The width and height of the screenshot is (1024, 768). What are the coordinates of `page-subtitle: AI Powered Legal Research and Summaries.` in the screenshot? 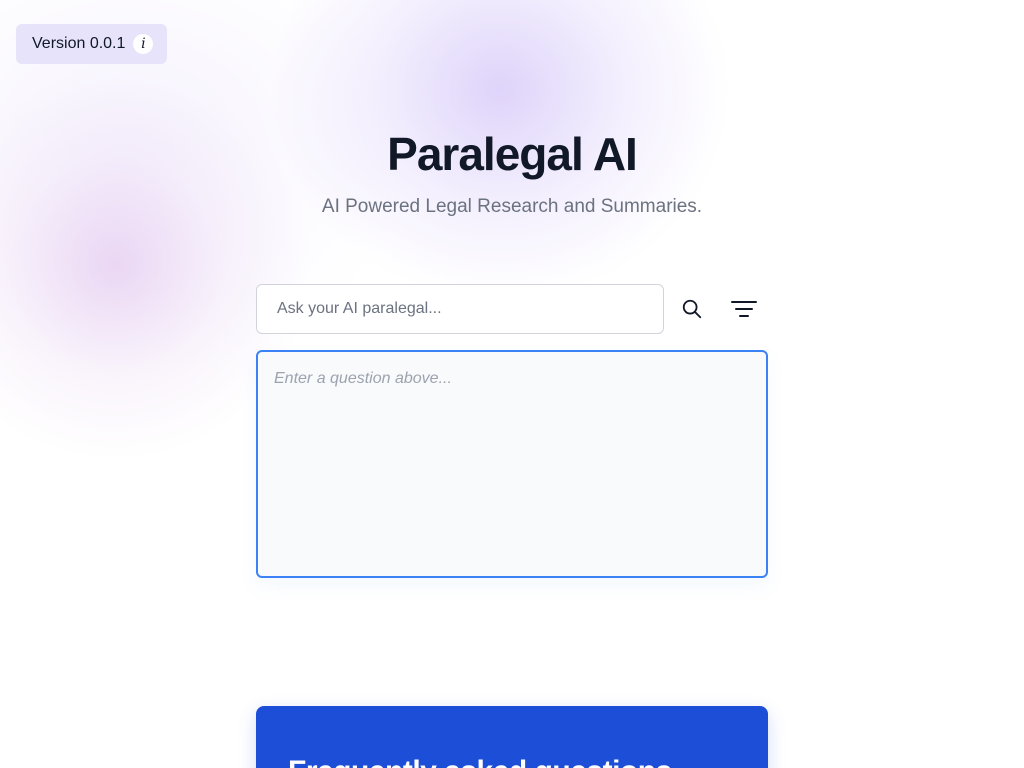 It's located at (512, 206).